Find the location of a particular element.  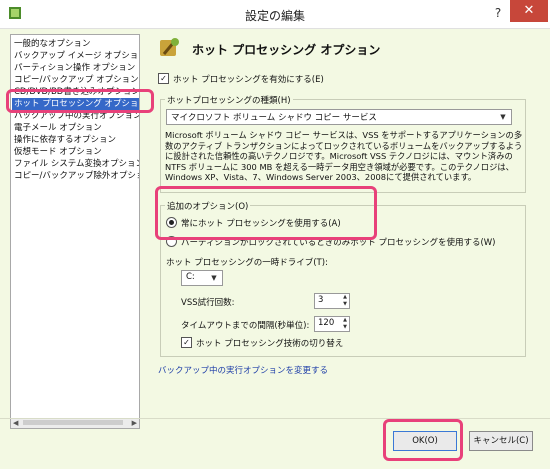

enable-hot-processing-label: ホット プロセッシングを有効にする(E) is located at coordinates (248, 79).